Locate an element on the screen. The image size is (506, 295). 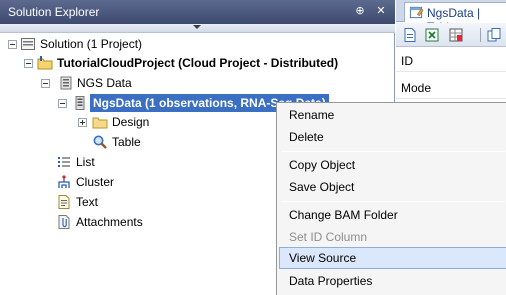
tree-node-list: List is located at coordinates (135, 162).